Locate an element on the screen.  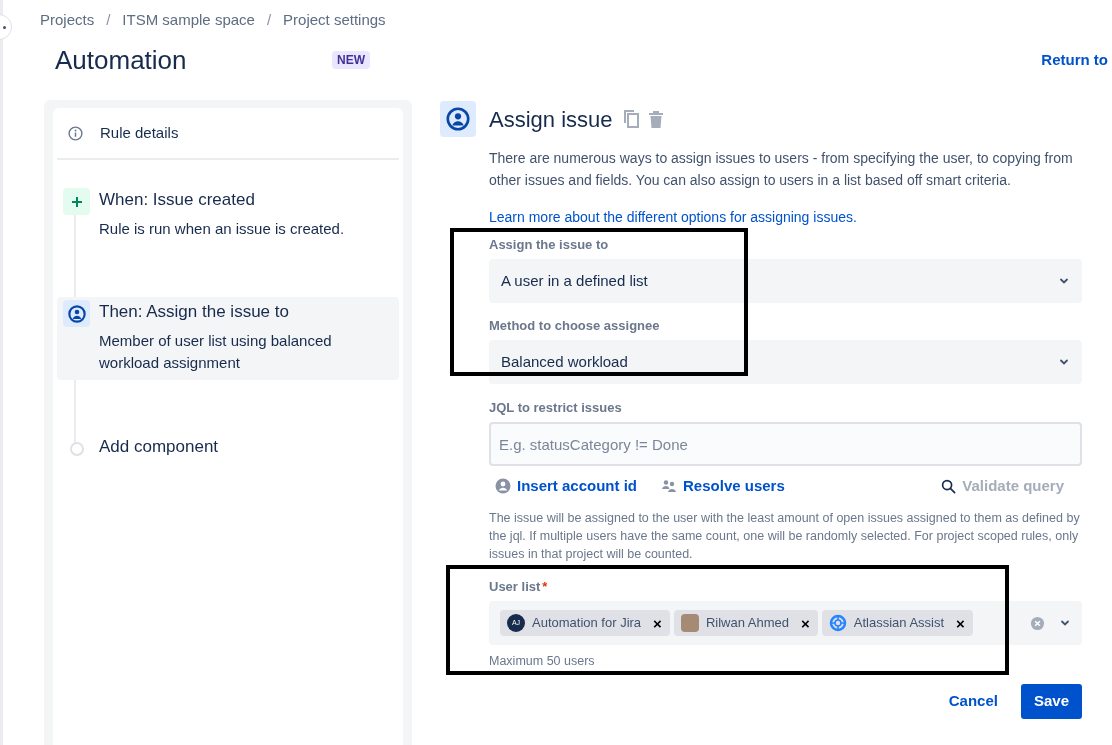
copy-icon is located at coordinates (631, 119).